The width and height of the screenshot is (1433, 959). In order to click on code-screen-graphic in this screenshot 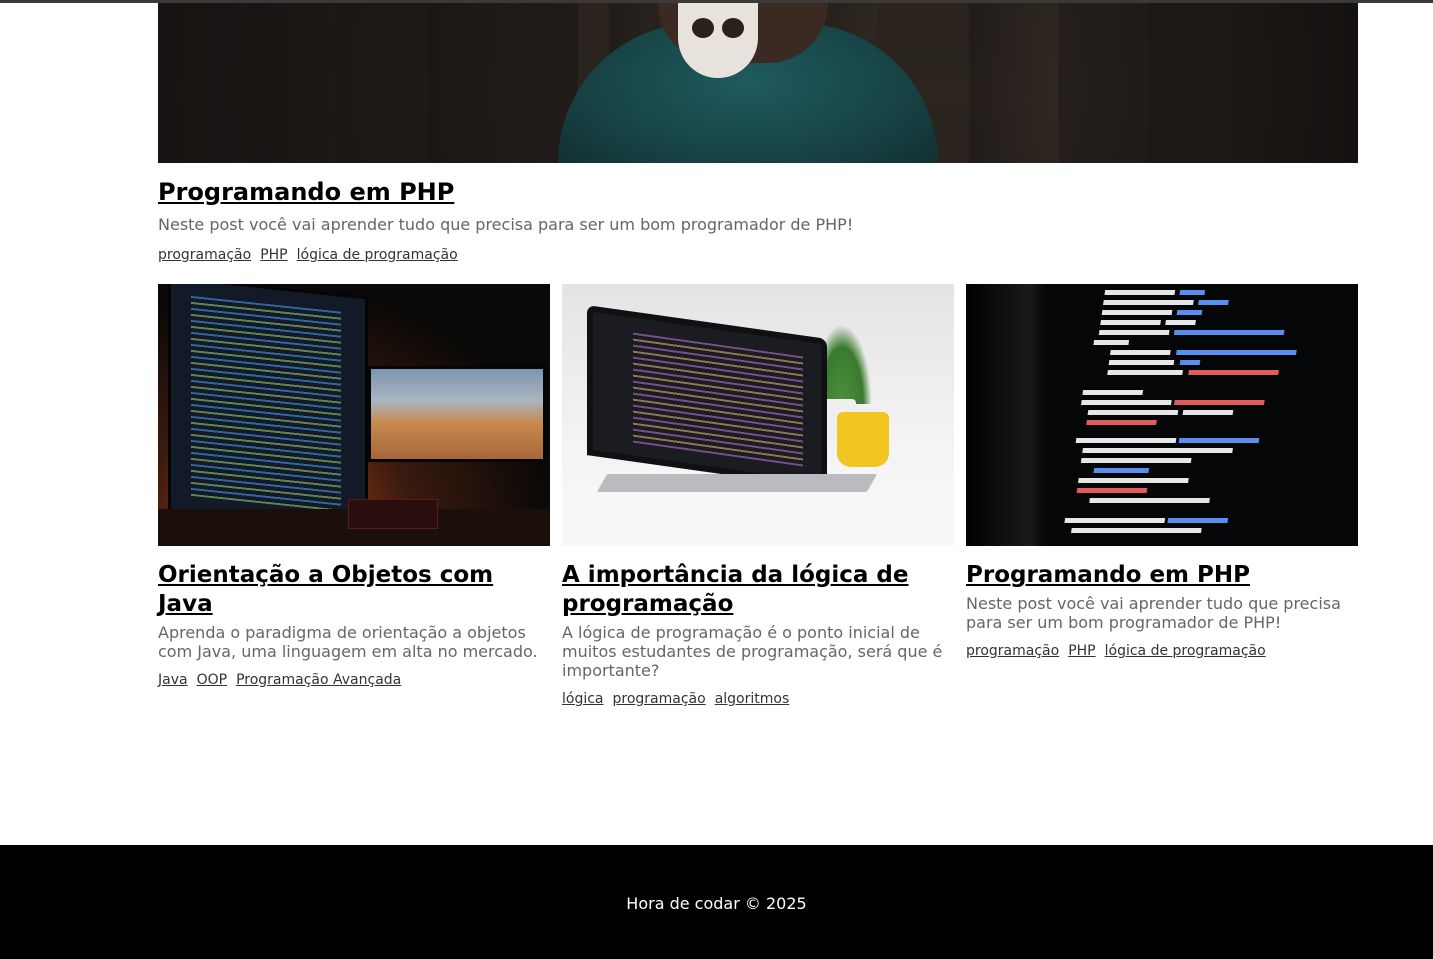, I will do `click(1180, 411)`.